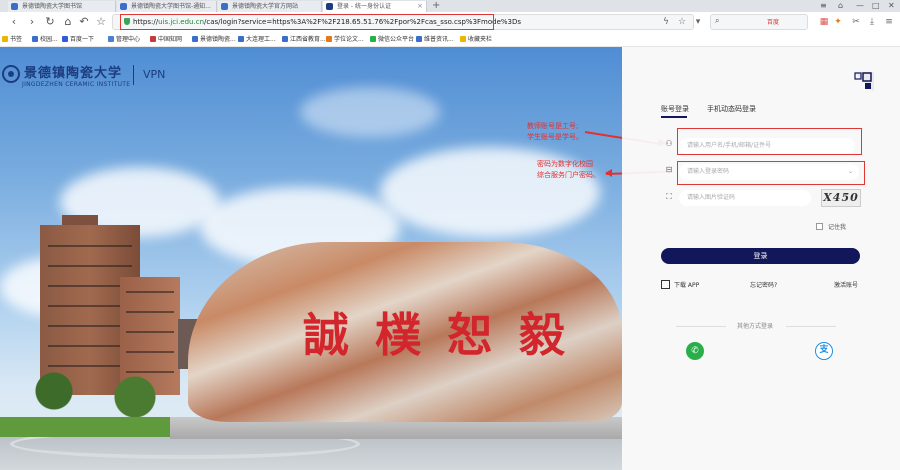  Describe the element at coordinates (364, 6) in the screenshot. I see `tab-title: 登录 - 统一身份认证` at that location.